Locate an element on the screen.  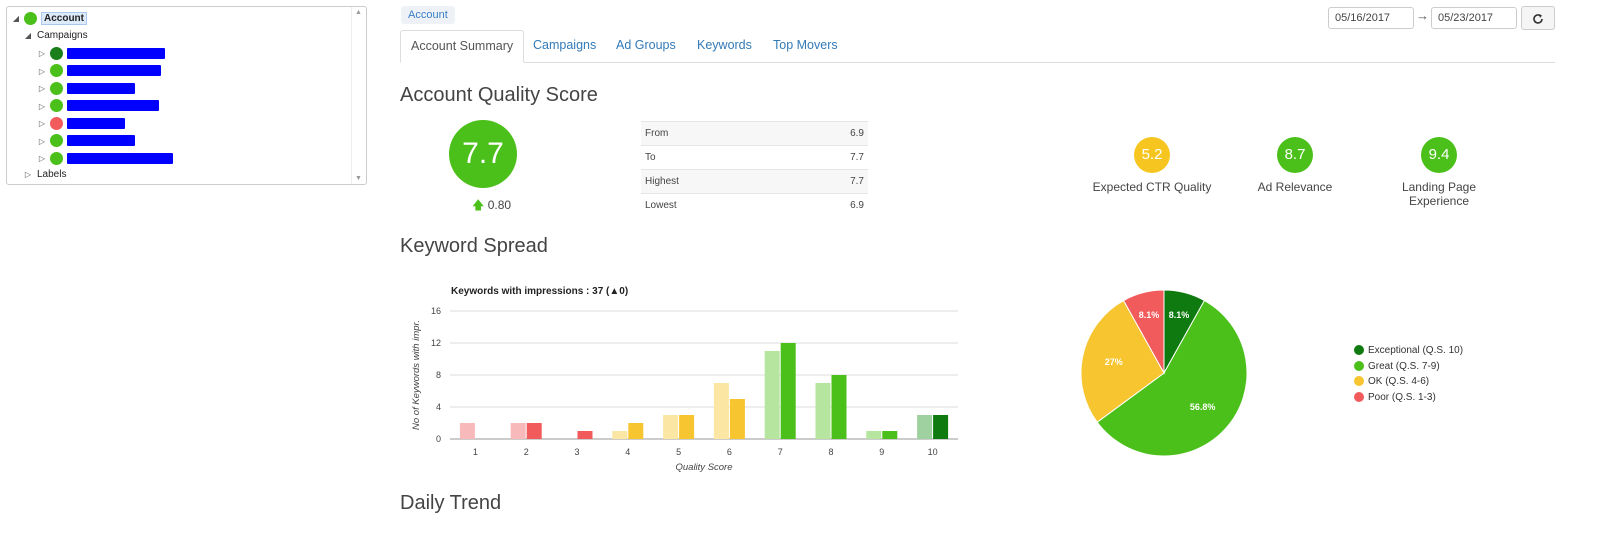
tab-campaigns: Campaigns is located at coordinates (564, 45).